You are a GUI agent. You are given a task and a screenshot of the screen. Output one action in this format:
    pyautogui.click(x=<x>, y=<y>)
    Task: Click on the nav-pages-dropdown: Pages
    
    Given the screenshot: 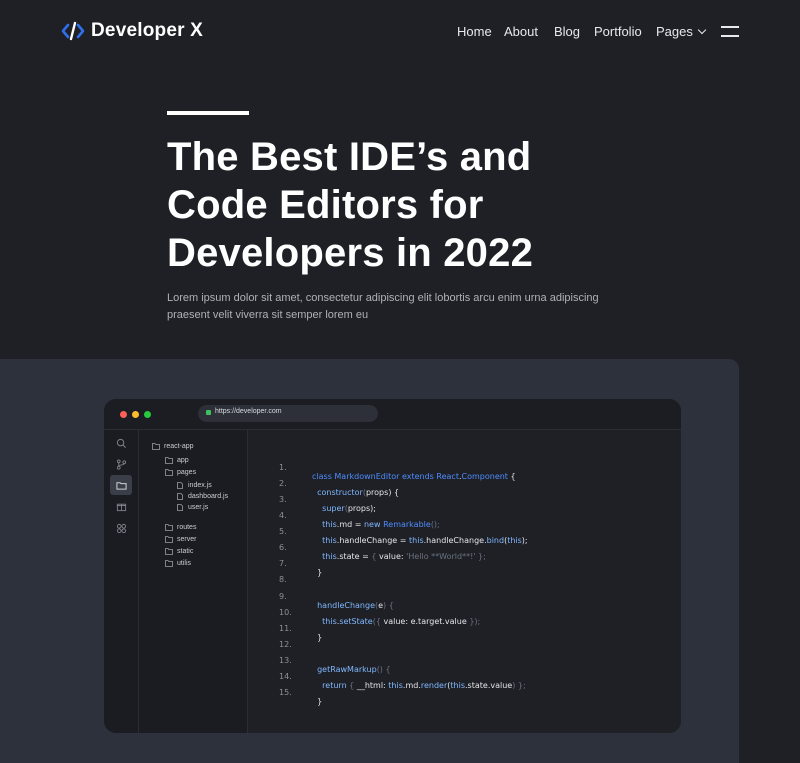 What is the action you would take?
    pyautogui.click(x=681, y=31)
    